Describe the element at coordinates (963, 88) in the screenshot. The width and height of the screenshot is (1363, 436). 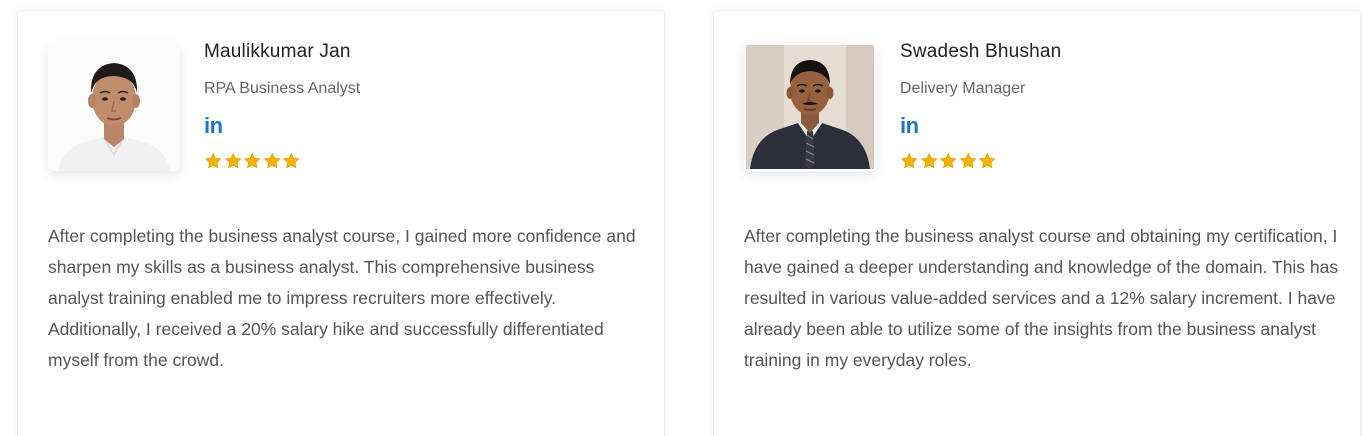
I see `reviewer-role: Delivery Manager` at that location.